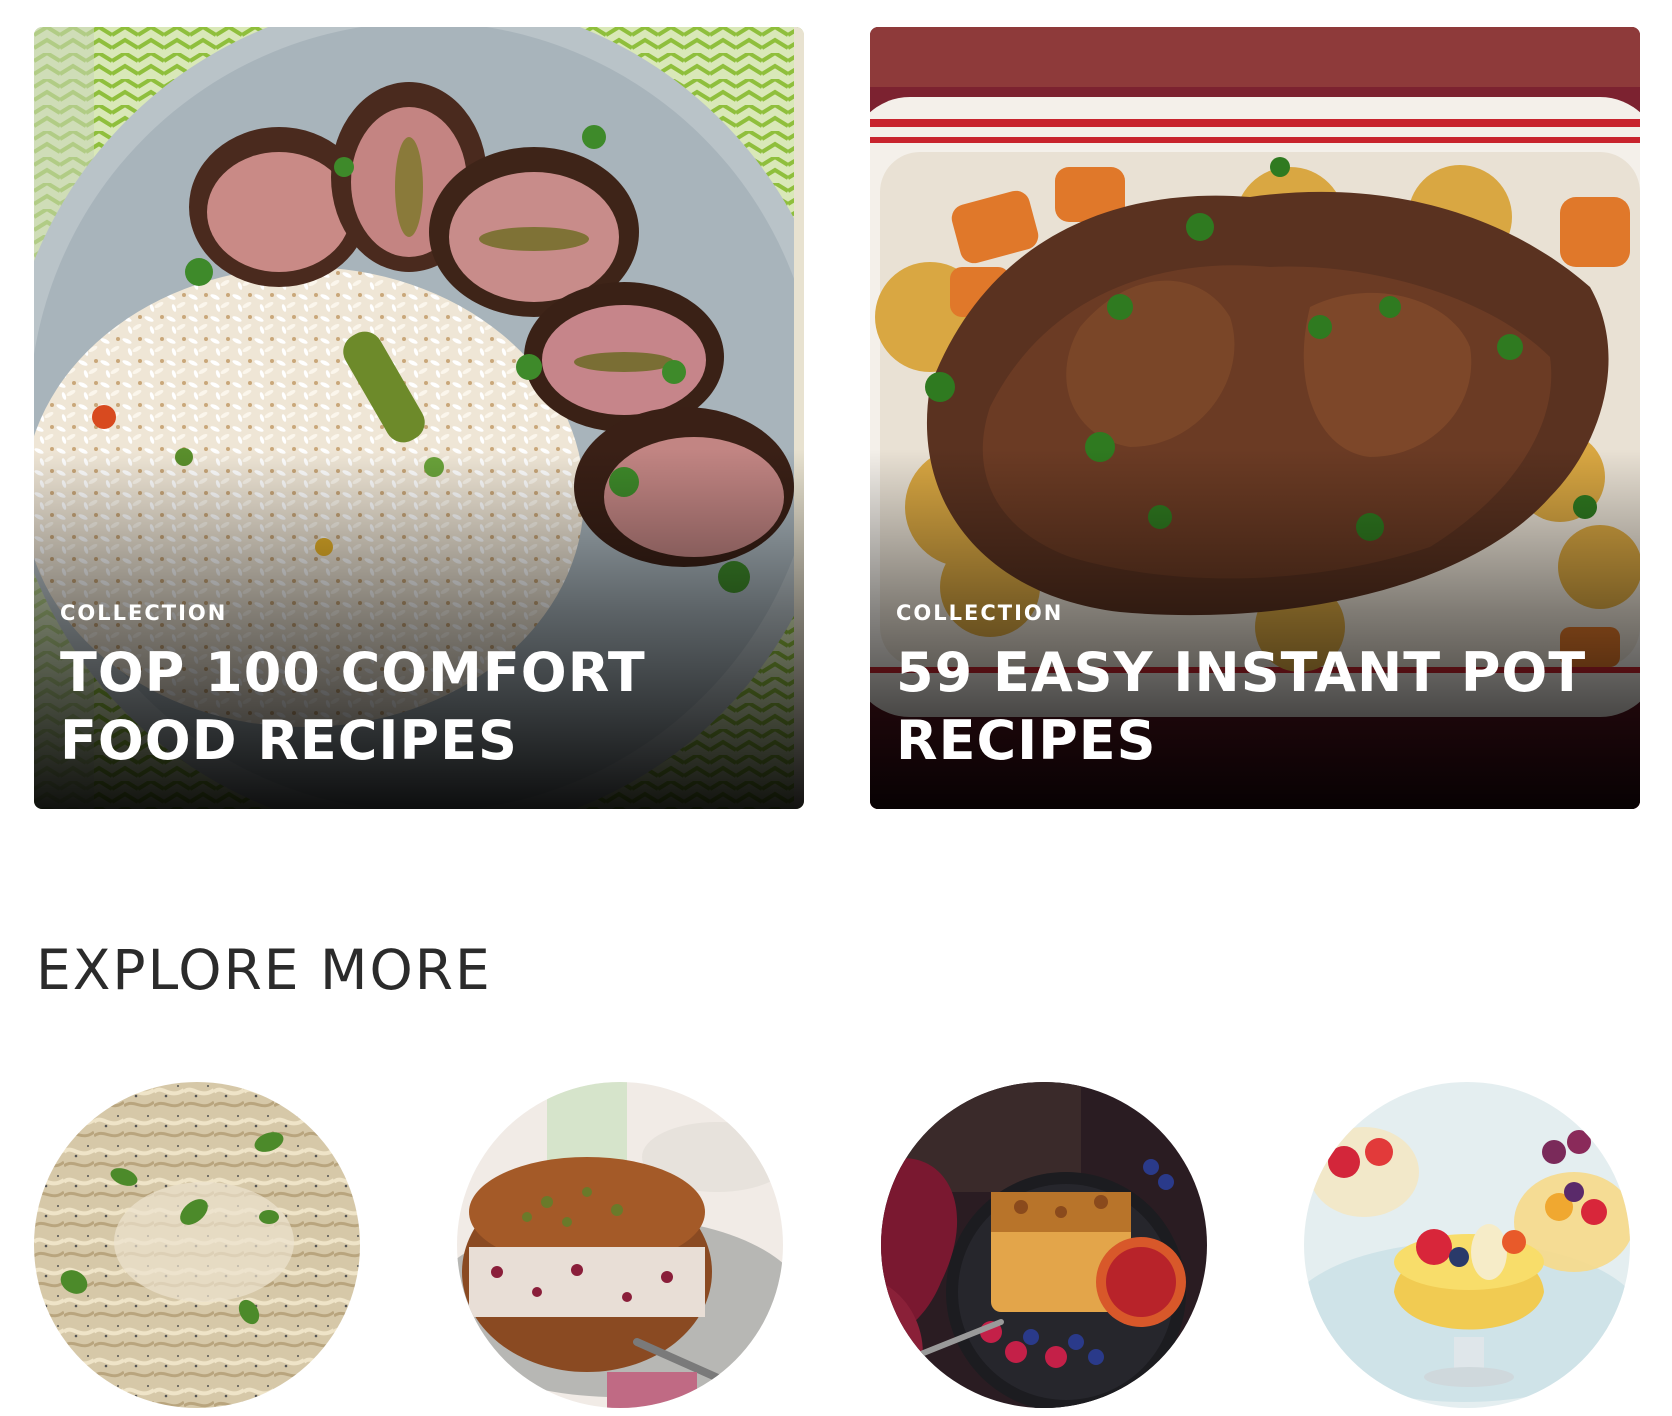 This screenshot has width=1672, height=1416. I want to click on explore-item-fruit-salad, so click(1467, 1245).